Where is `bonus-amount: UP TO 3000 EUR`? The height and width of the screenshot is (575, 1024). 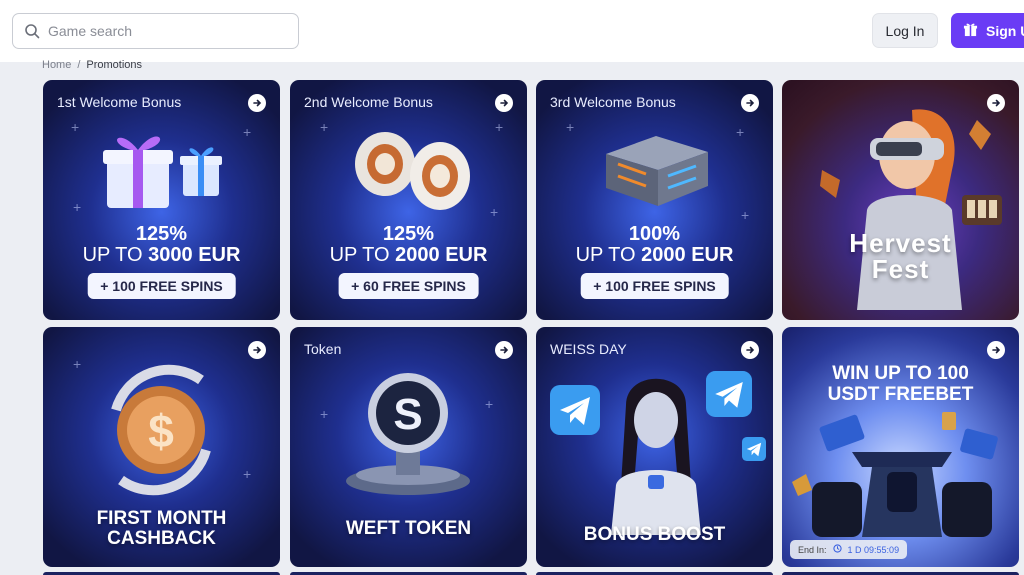 bonus-amount: UP TO 3000 EUR is located at coordinates (161, 255).